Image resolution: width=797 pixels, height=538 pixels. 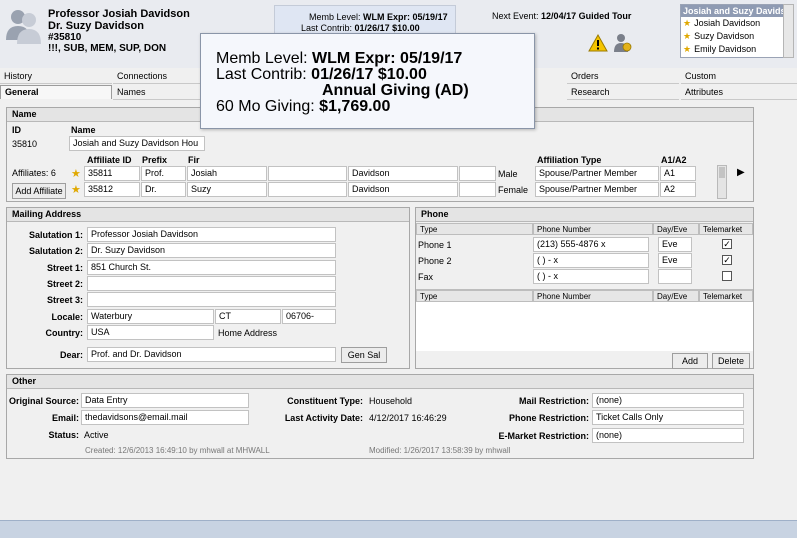 I want to click on phone-title: Phone, so click(x=584, y=215).